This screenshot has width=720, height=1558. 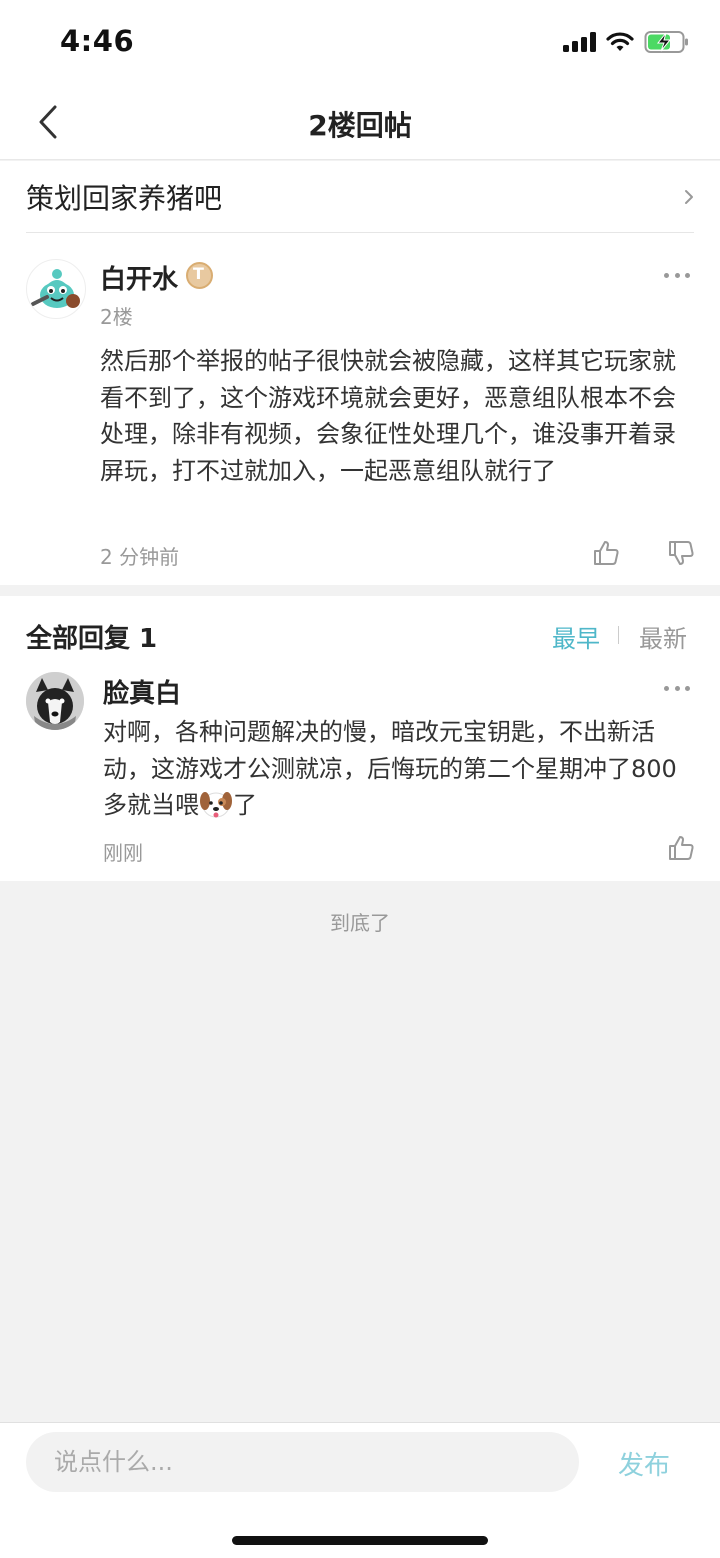 I want to click on chevron-right-icon, so click(x=689, y=196).